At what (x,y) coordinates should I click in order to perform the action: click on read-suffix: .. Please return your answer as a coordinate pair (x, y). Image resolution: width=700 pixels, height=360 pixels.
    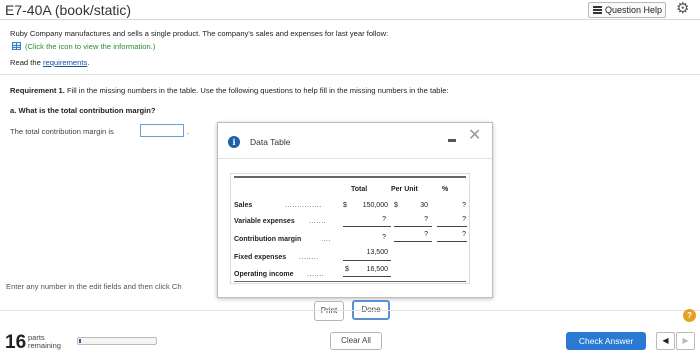
    Looking at the image, I should click on (88, 62).